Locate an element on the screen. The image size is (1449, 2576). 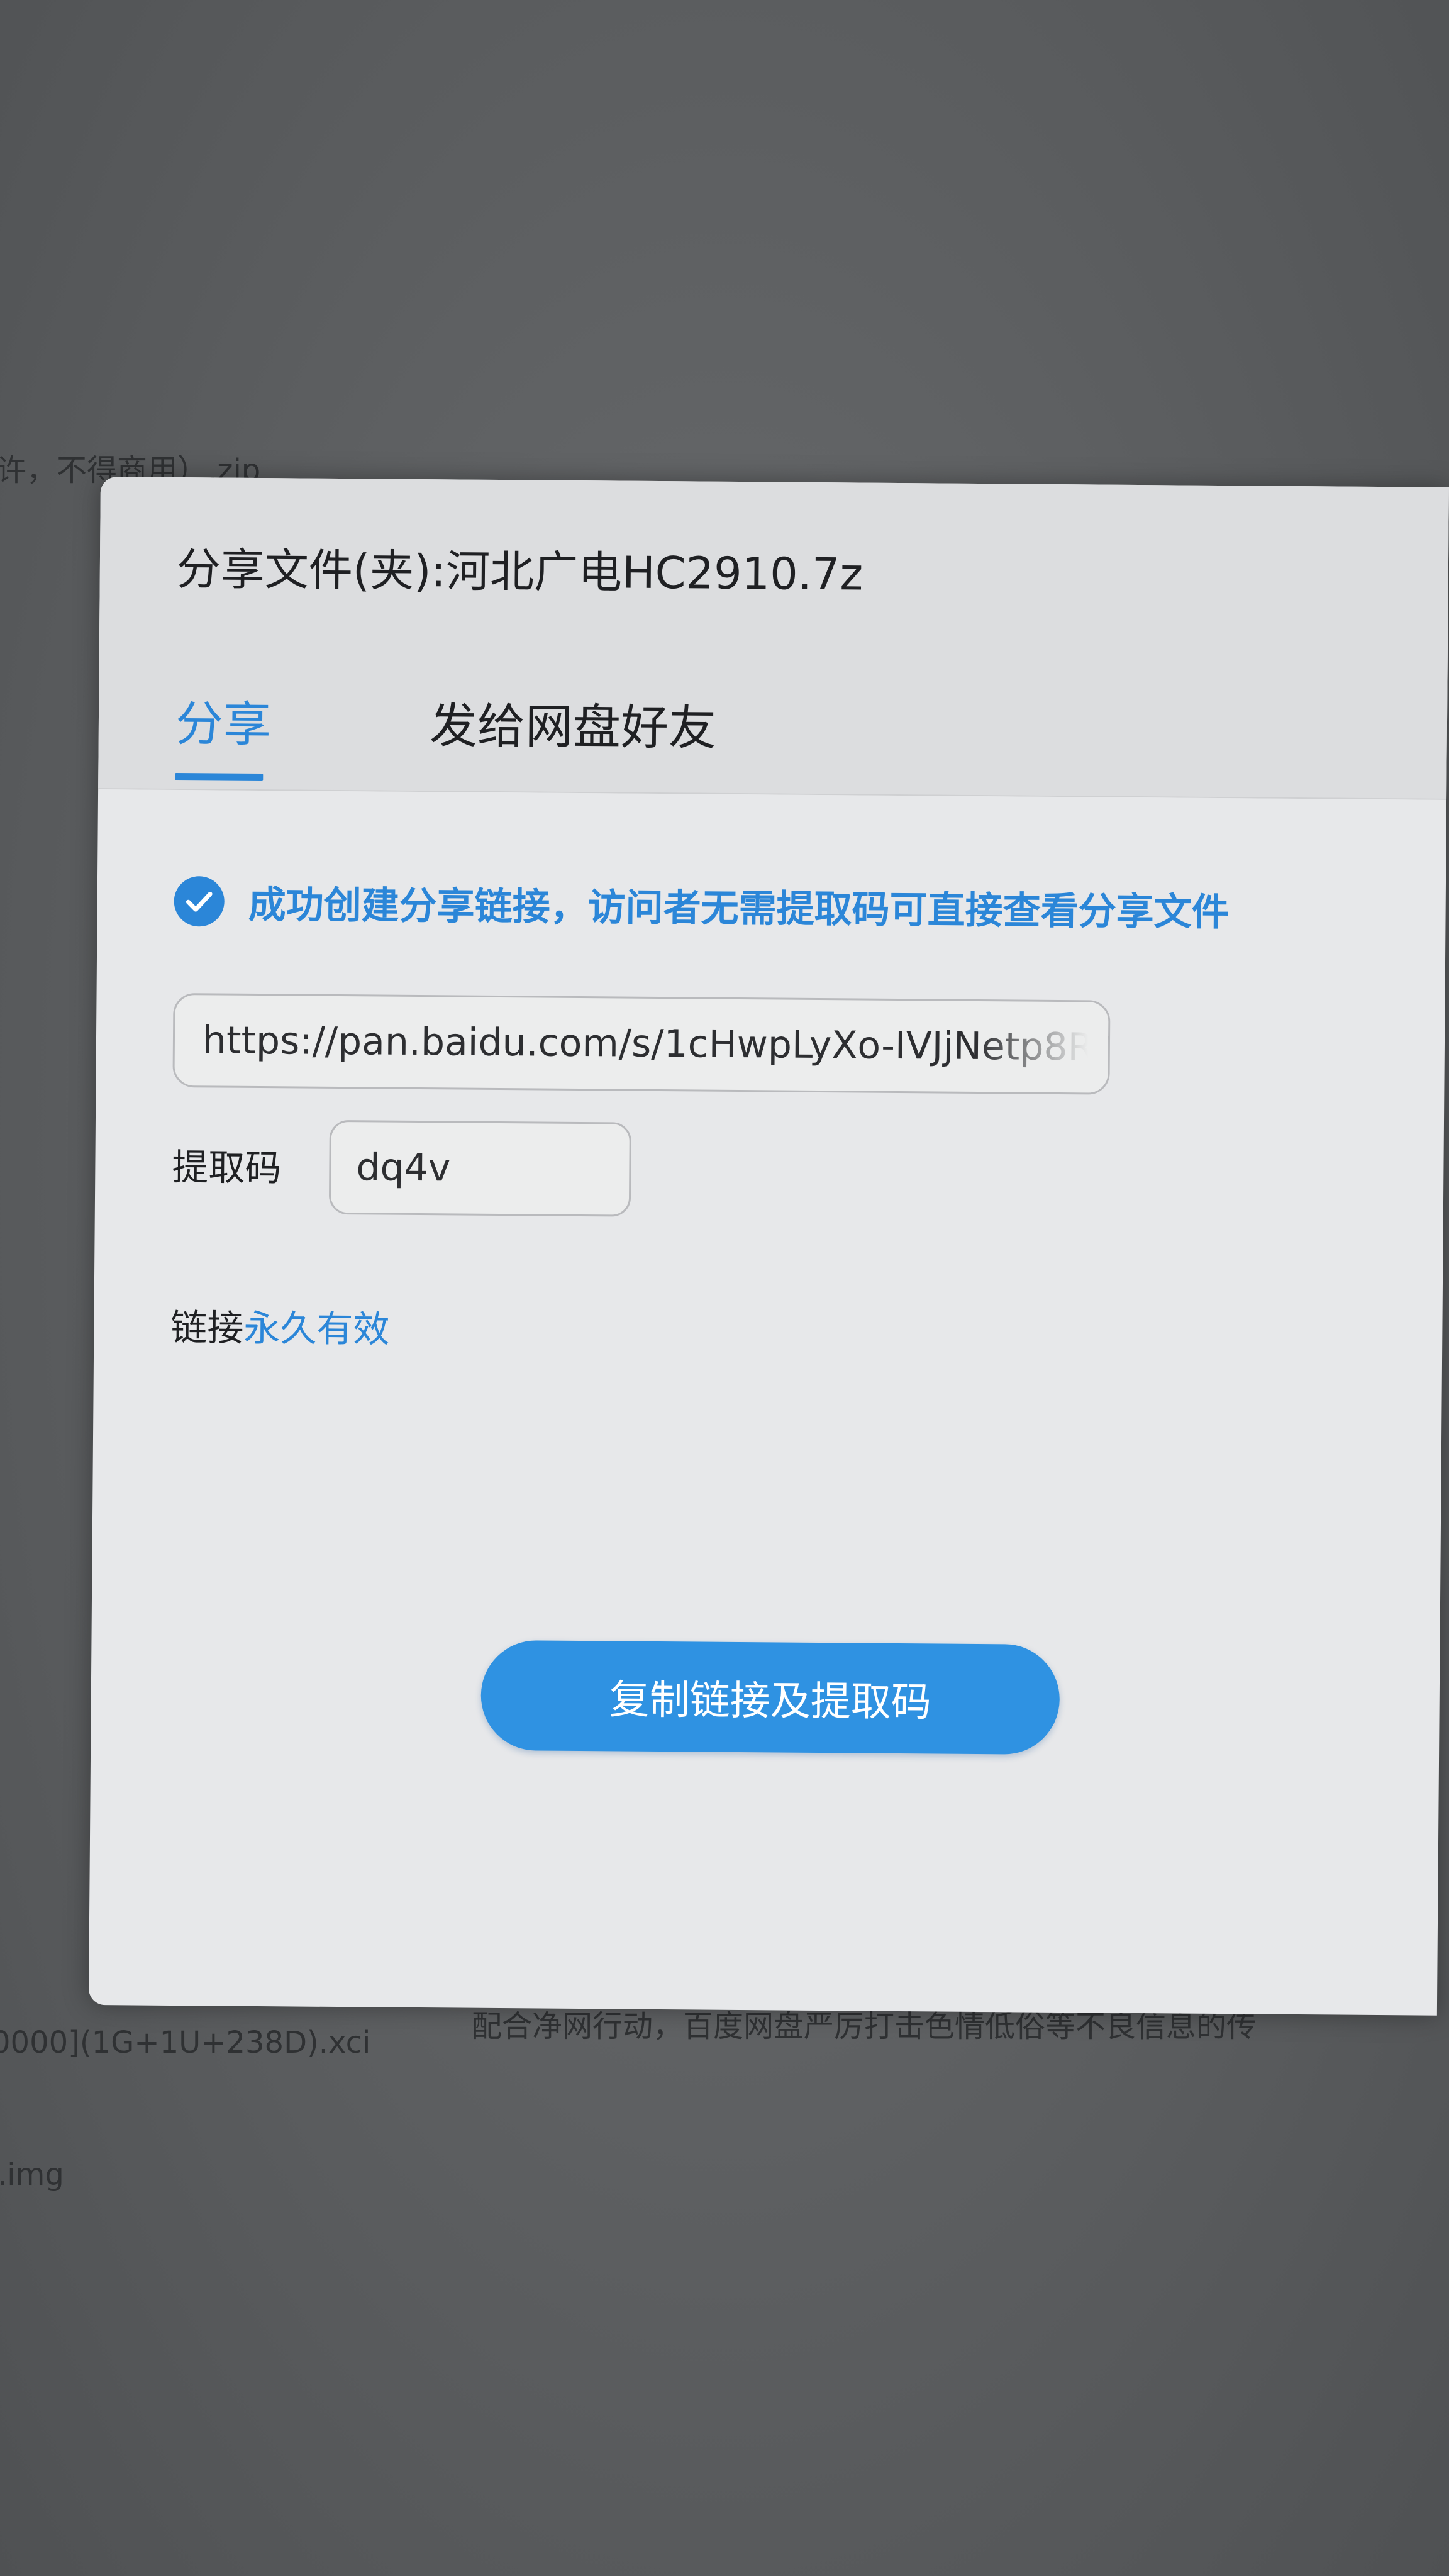
background-file-item: 0000](1G+1U+238D).xci is located at coordinates (185, 2042).